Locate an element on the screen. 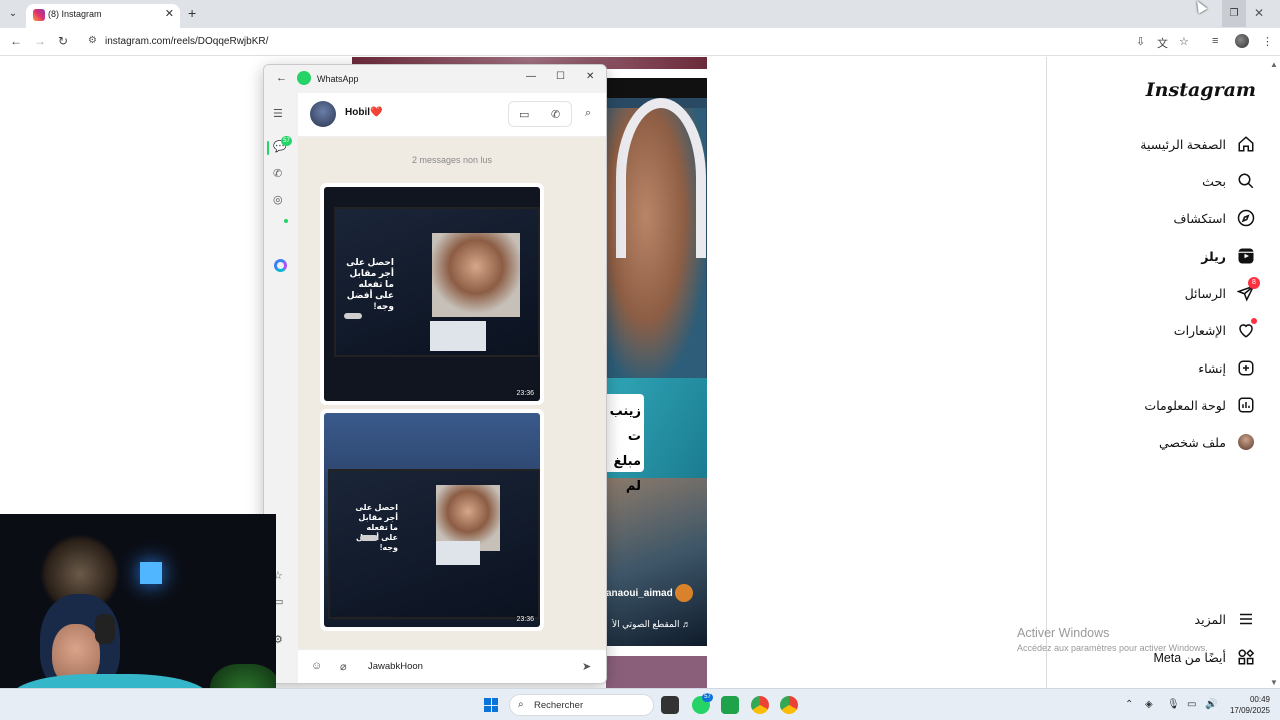 This screenshot has width=1280, height=720. call-buttons: ▭ ✆ is located at coordinates (540, 114).